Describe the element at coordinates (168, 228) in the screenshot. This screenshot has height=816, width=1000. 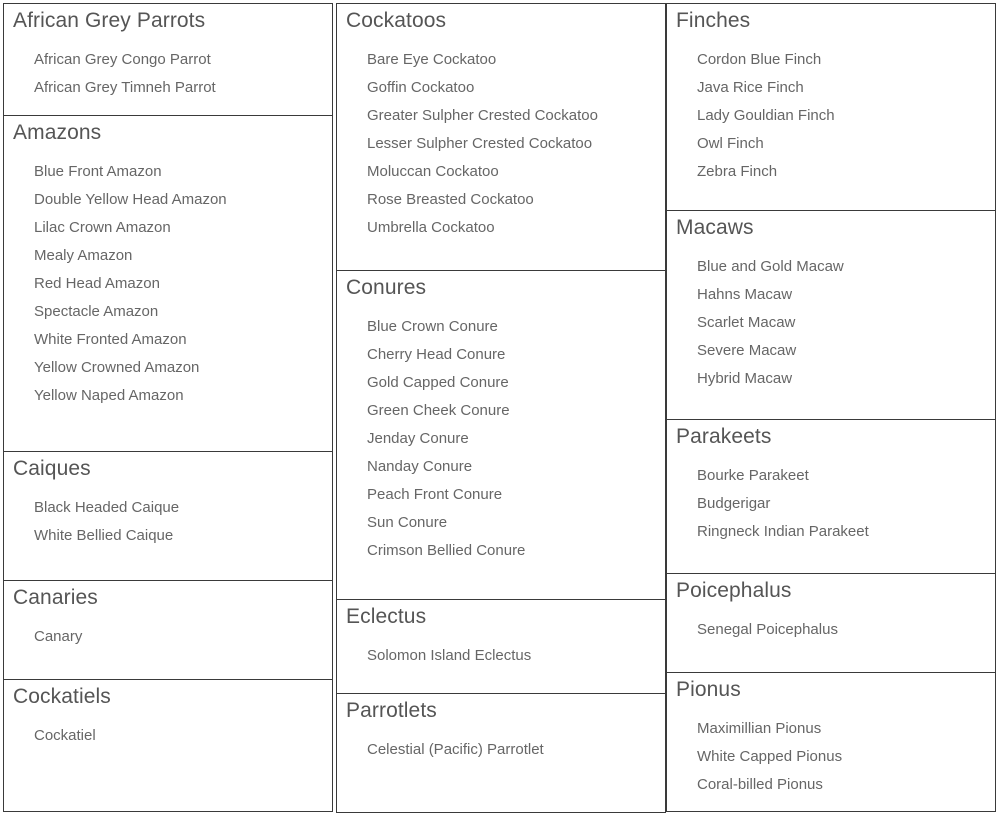
I see `species-item: Lilac Crown Amazon` at that location.